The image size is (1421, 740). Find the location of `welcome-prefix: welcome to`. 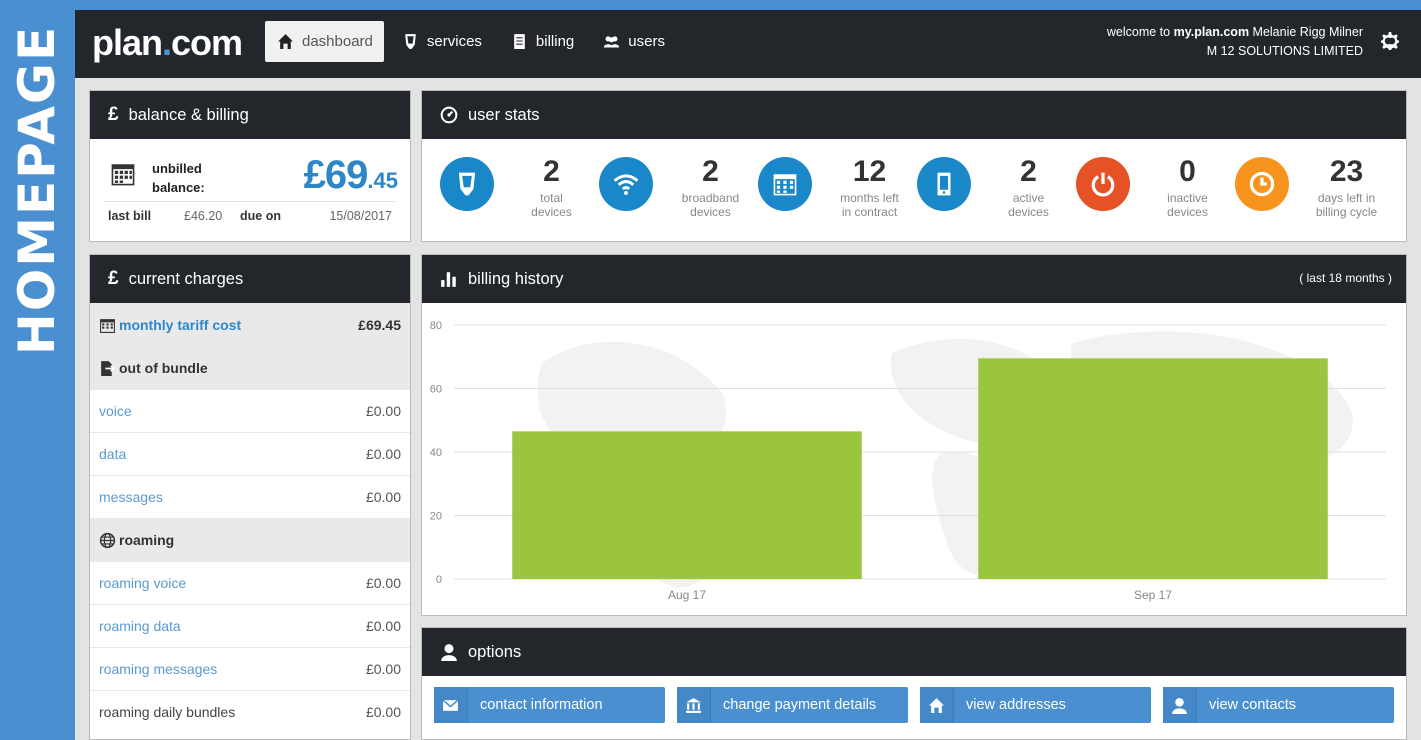

welcome-prefix: welcome to is located at coordinates (1140, 32).